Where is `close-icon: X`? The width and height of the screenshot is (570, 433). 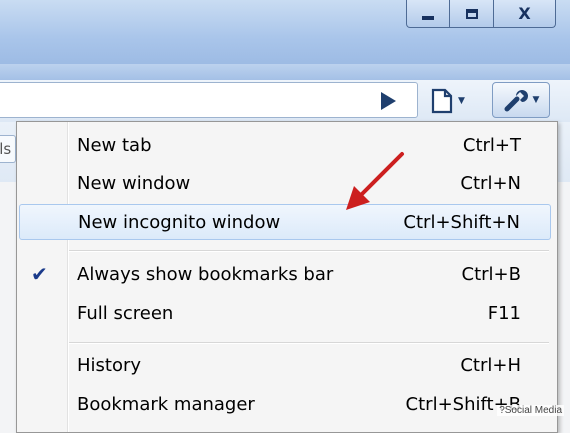
close-icon: X is located at coordinates (524, 13).